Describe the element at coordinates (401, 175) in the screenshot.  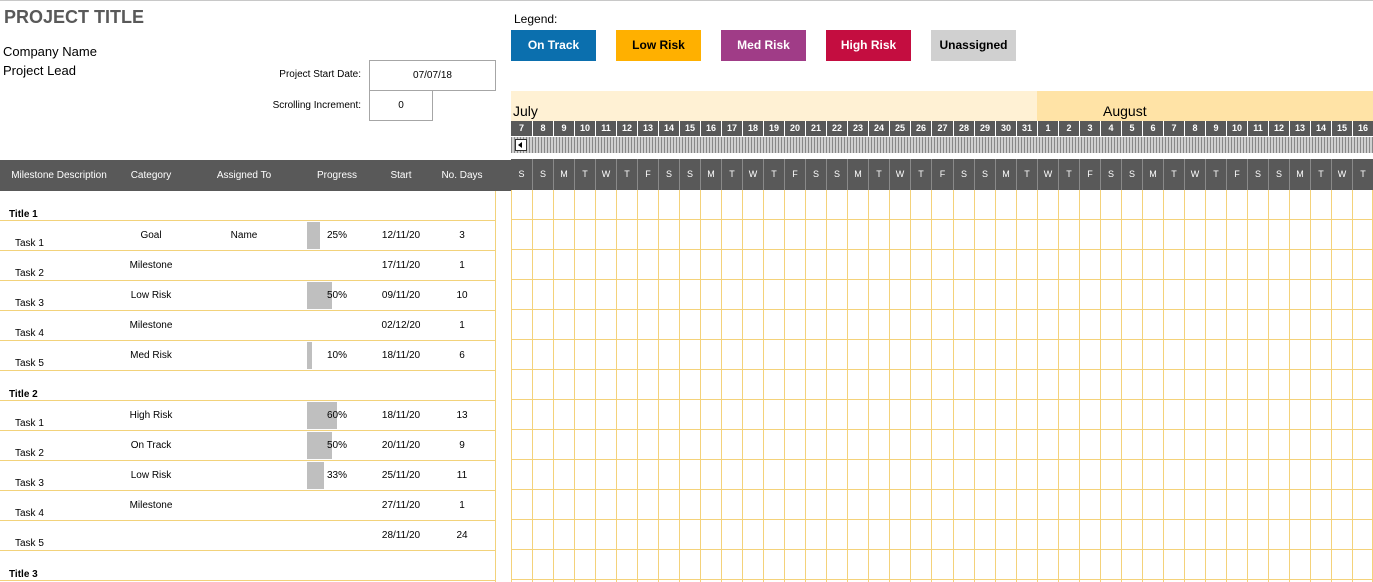
I see `col-start: Start` at that location.